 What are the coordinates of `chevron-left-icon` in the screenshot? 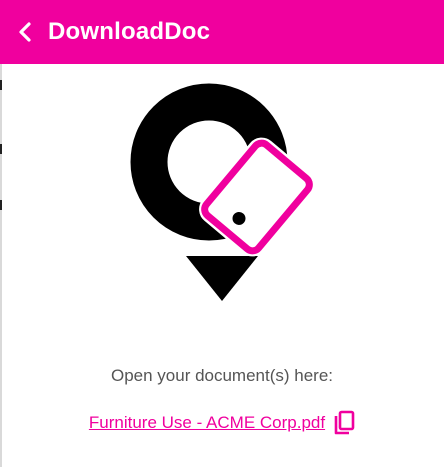 It's located at (25, 32).